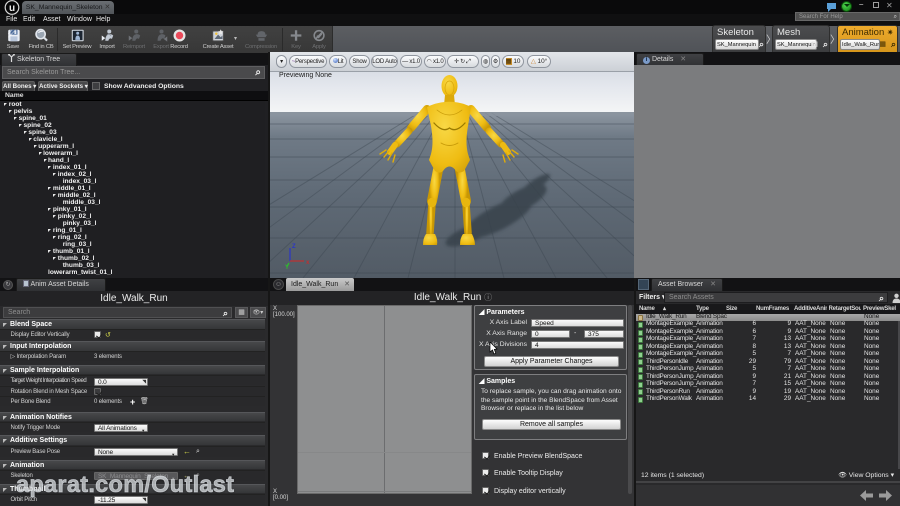 The image size is (900, 506). What do you see at coordinates (12, 8) in the screenshot?
I see `svg-text: u` at bounding box center [12, 8].